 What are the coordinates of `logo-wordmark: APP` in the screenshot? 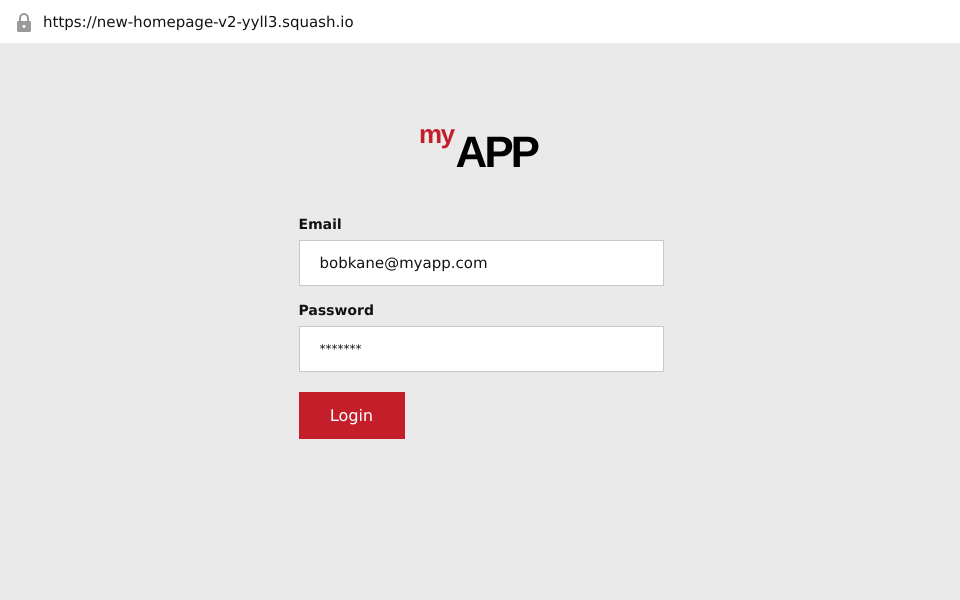 It's located at (497, 153).